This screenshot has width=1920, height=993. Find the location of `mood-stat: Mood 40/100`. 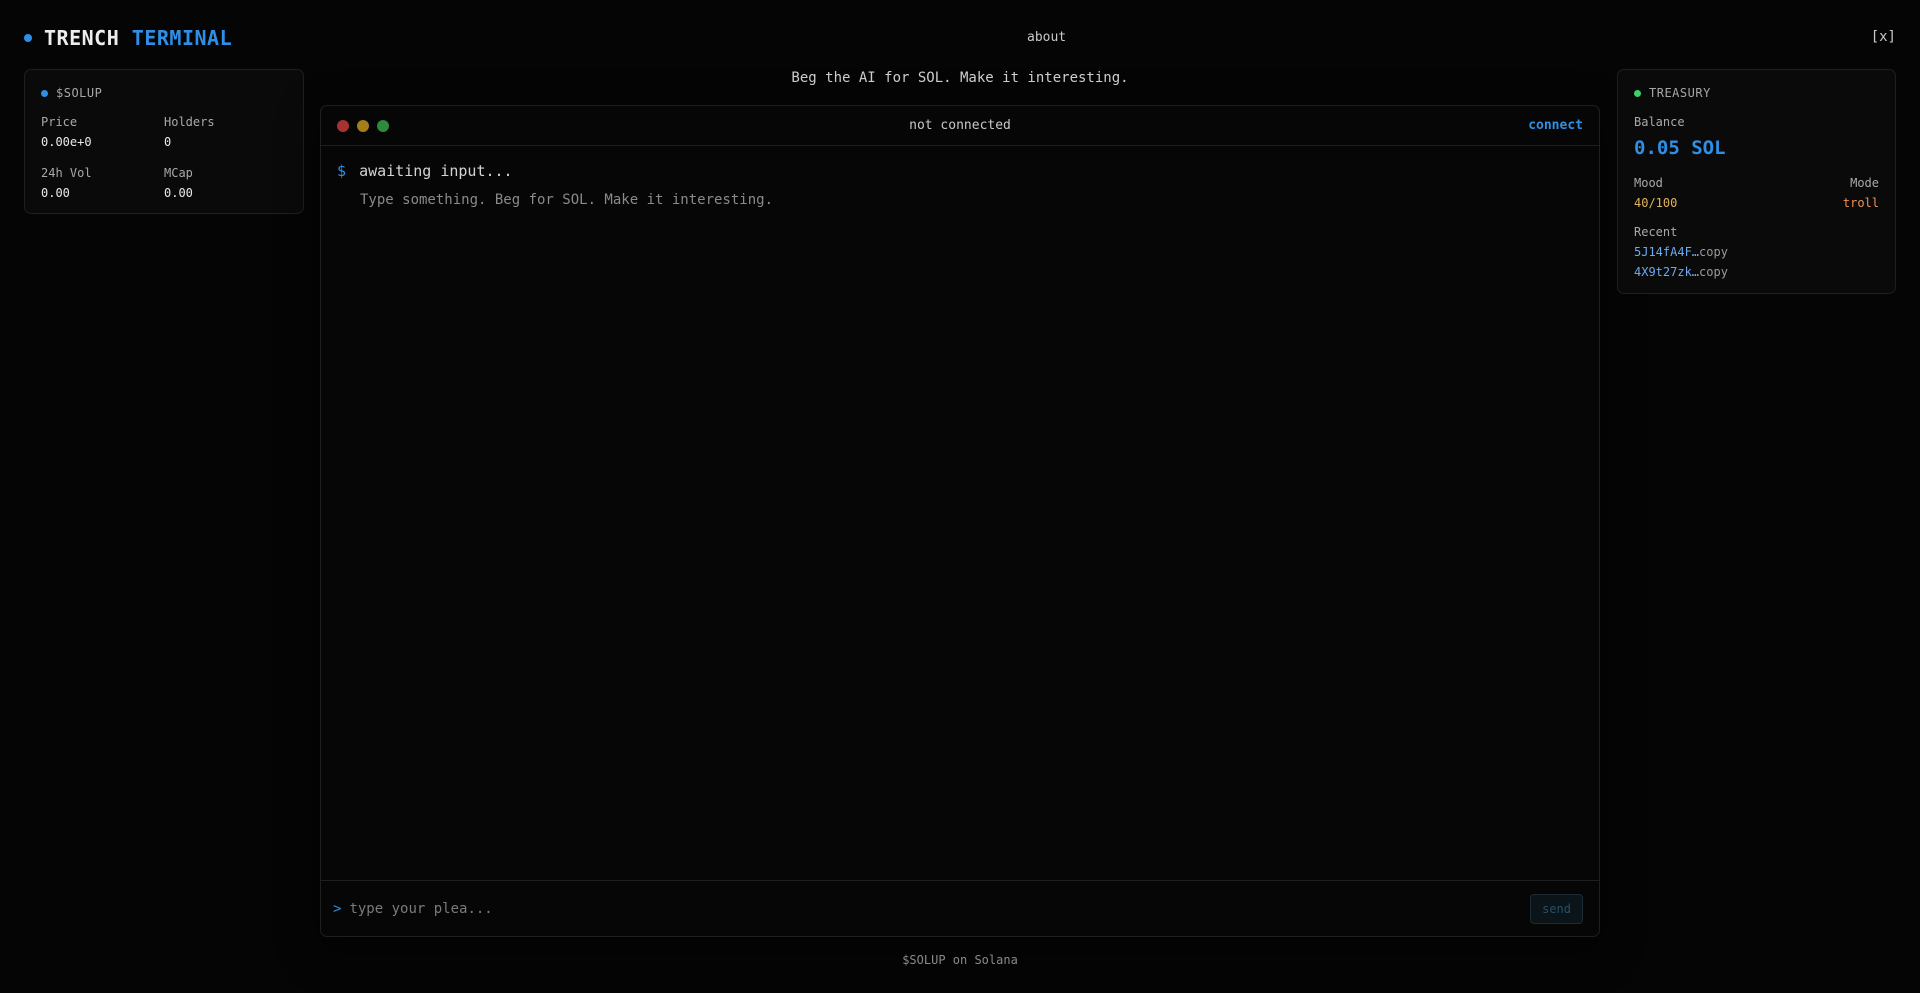

mood-stat: Mood 40/100 is located at coordinates (1655, 193).